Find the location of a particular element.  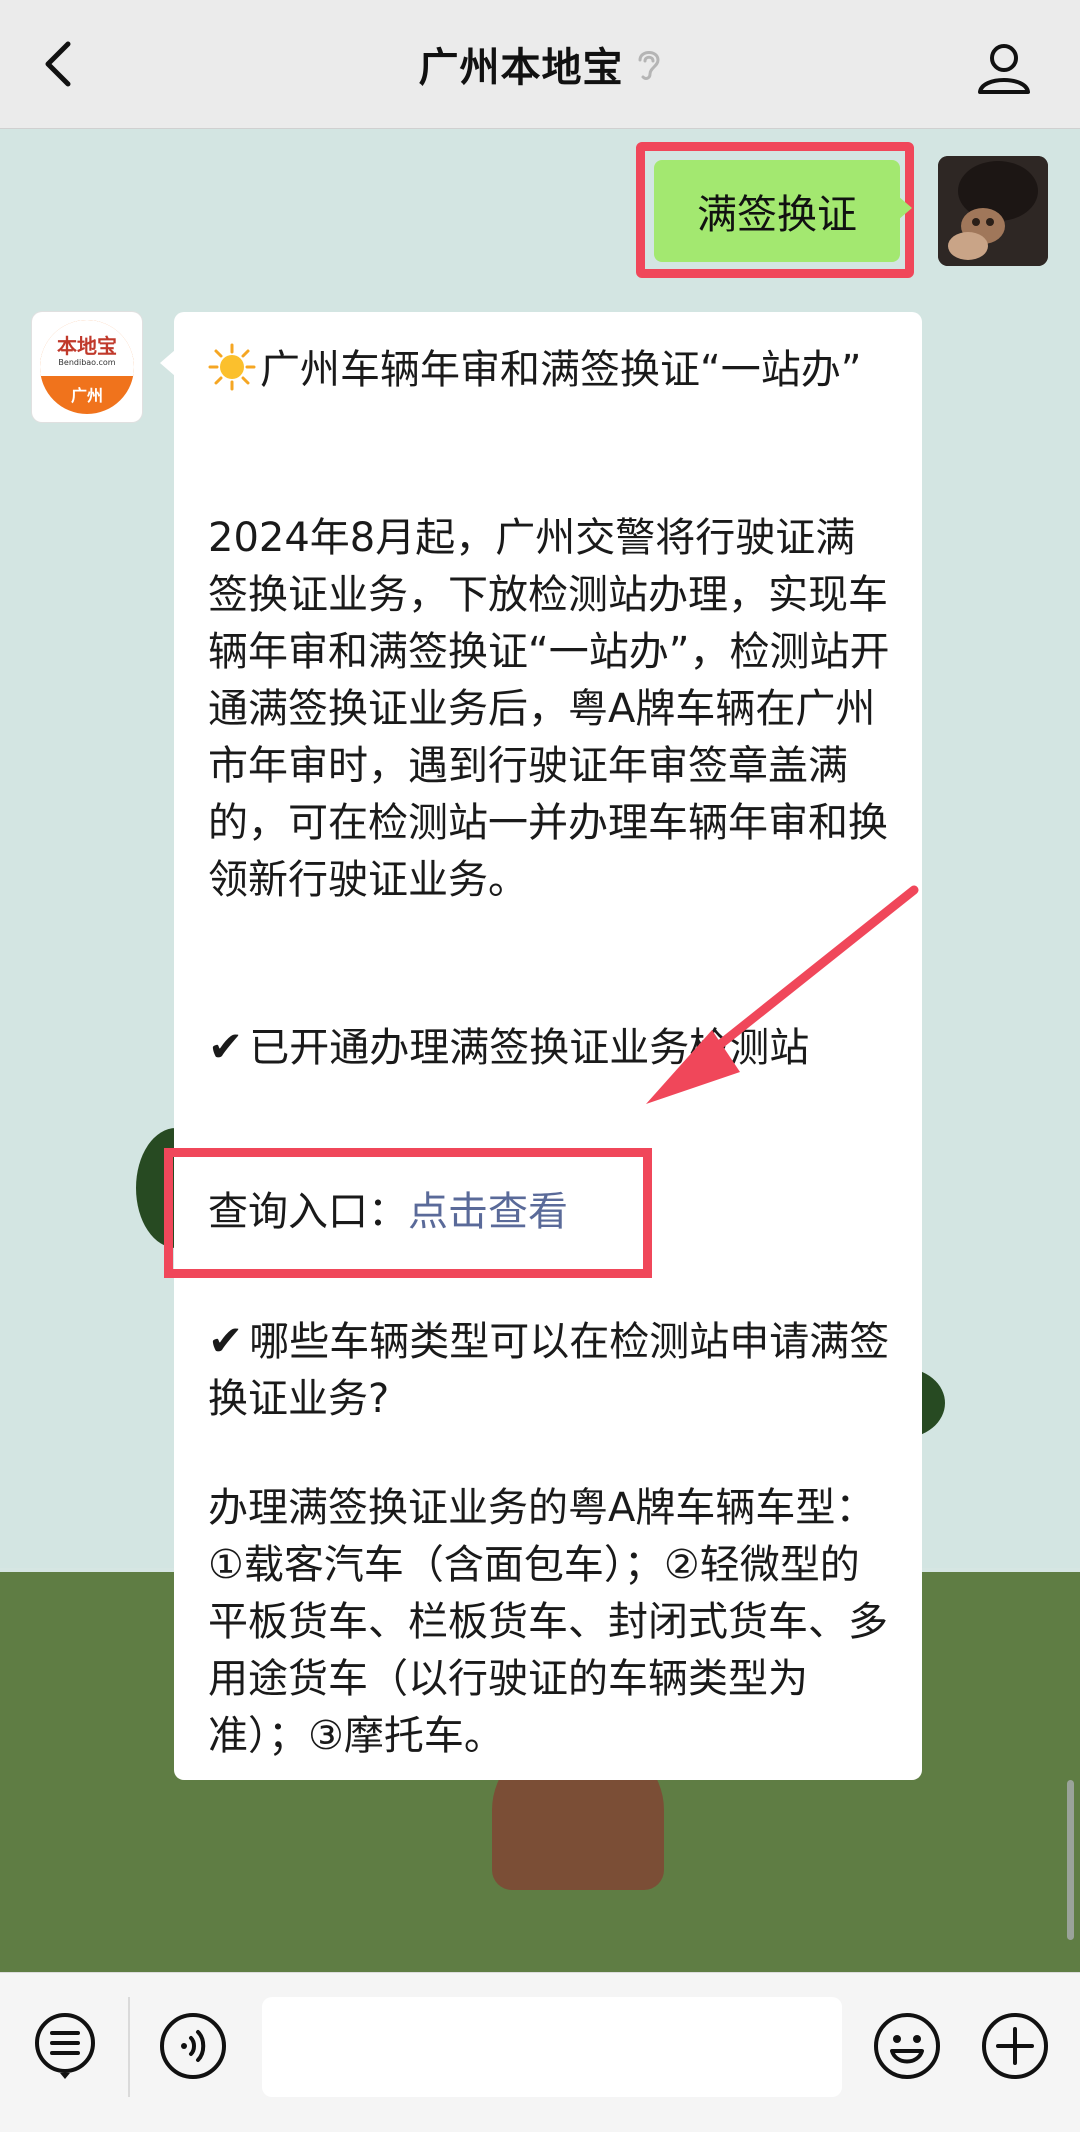

message-item-vehicle-types: ✔ 哪些车辆类型可以在检测站申请满签换证业务? is located at coordinates (550, 1370).